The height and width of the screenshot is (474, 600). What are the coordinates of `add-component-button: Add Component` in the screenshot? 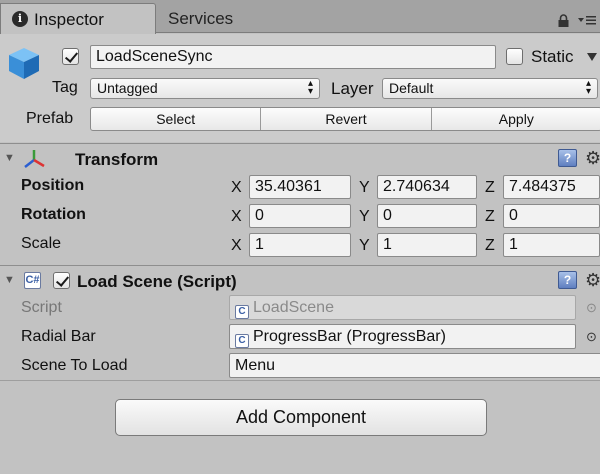 It's located at (301, 417).